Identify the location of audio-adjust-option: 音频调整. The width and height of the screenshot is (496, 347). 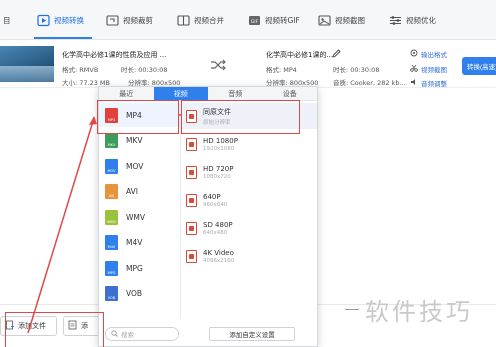
(428, 83).